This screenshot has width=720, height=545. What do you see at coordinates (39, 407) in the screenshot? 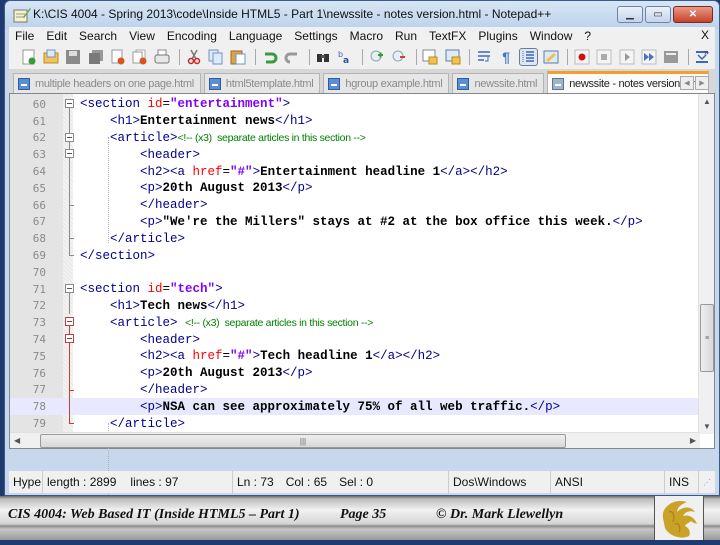
I see `line-number: 78` at bounding box center [39, 407].